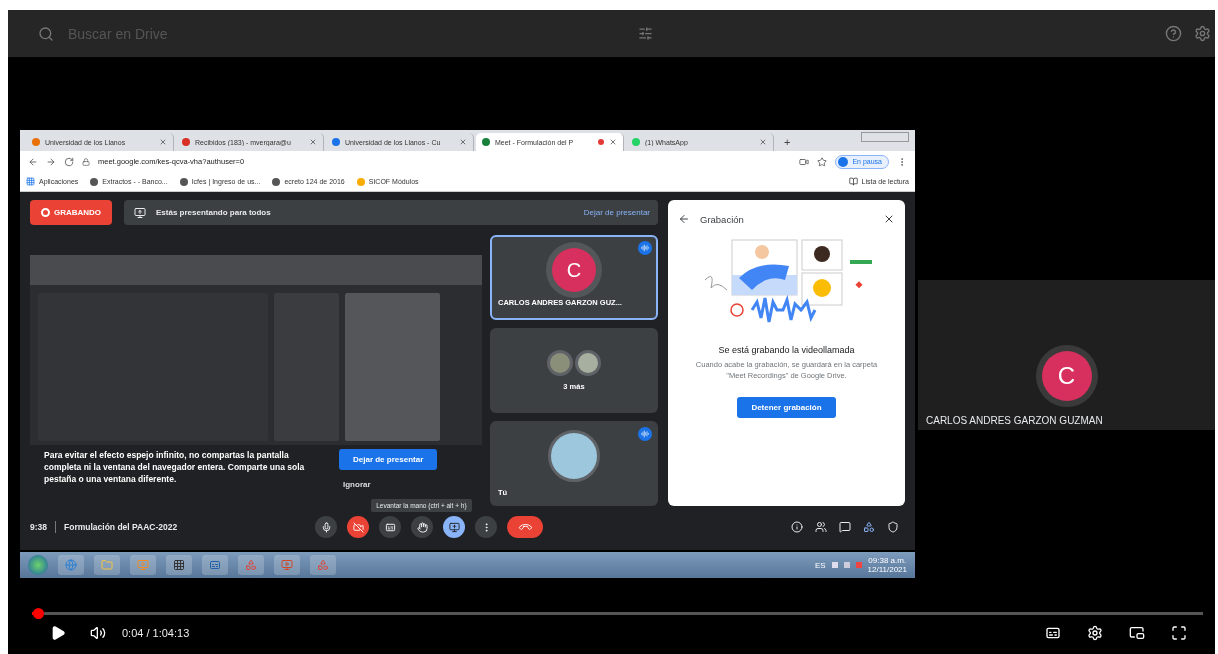 The height and width of the screenshot is (654, 1218). I want to click on info-icon, so click(797, 527).